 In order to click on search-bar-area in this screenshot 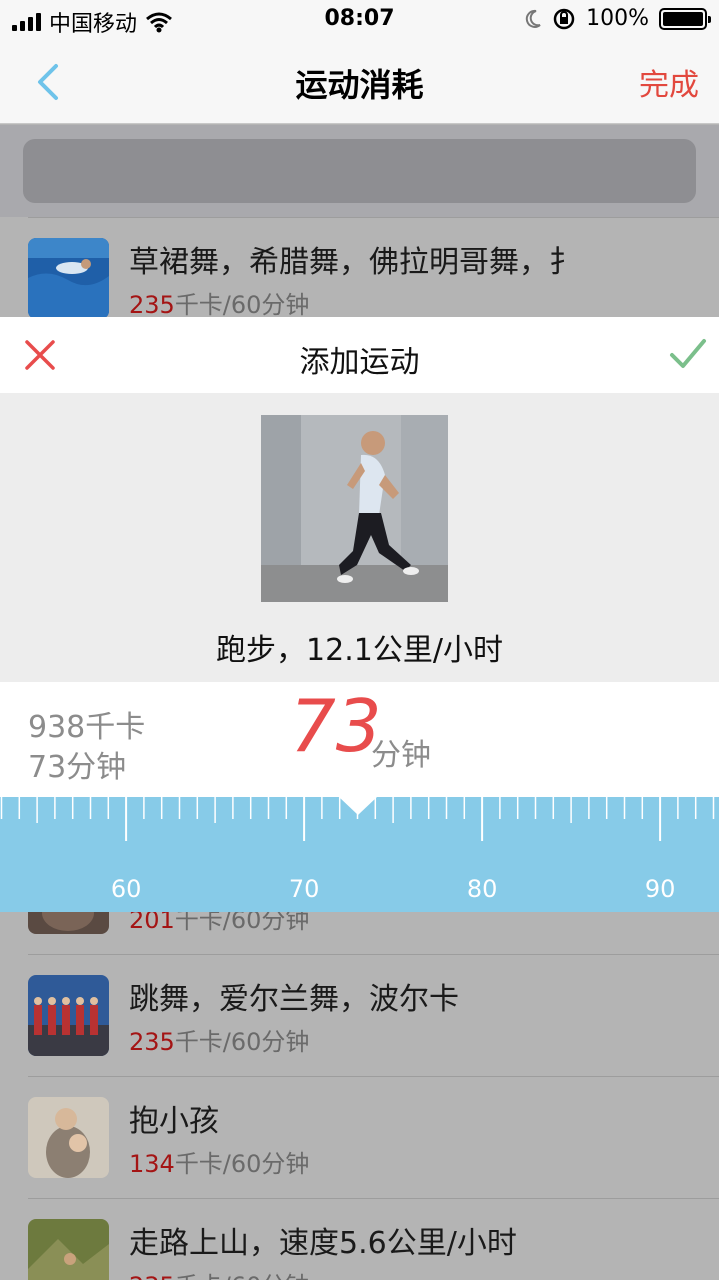, I will do `click(359, 171)`.